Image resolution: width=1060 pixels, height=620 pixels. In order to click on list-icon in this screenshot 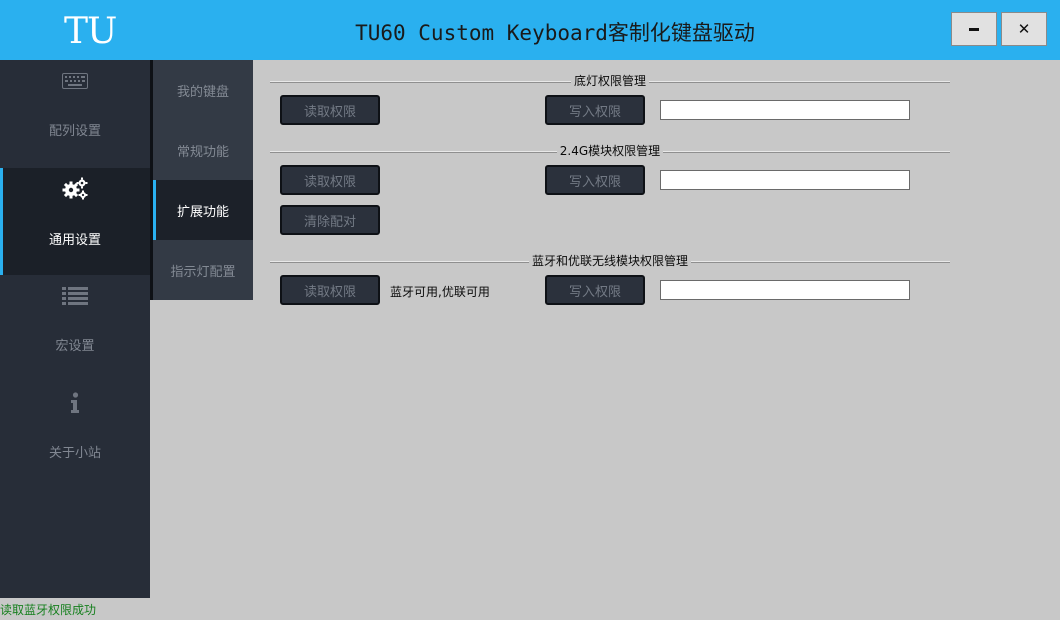, I will do `click(75, 296)`.